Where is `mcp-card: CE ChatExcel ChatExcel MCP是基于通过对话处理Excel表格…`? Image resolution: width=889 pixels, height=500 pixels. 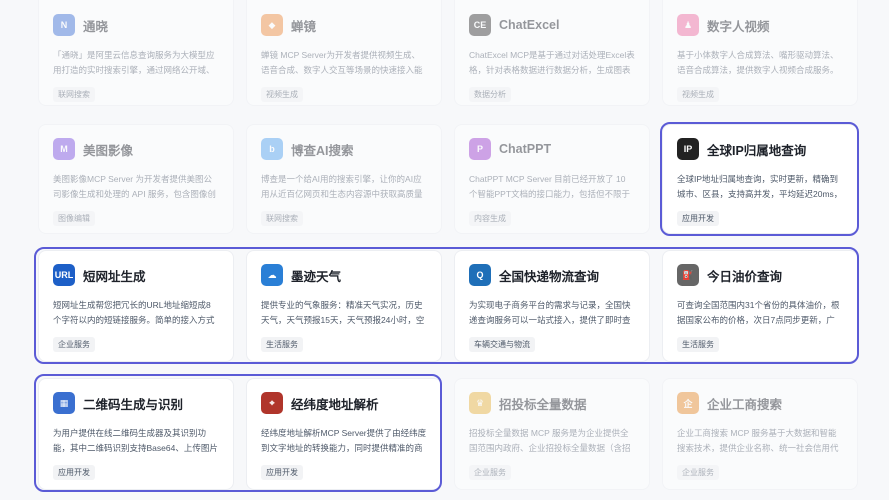
mcp-card: CE ChatExcel ChatExcel MCP是基于通过对话处理Excel表格… is located at coordinates (552, 53).